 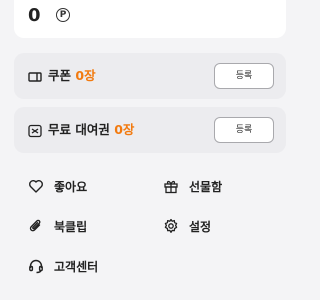 I want to click on menu-support-label: 고객센터, so click(x=76, y=266).